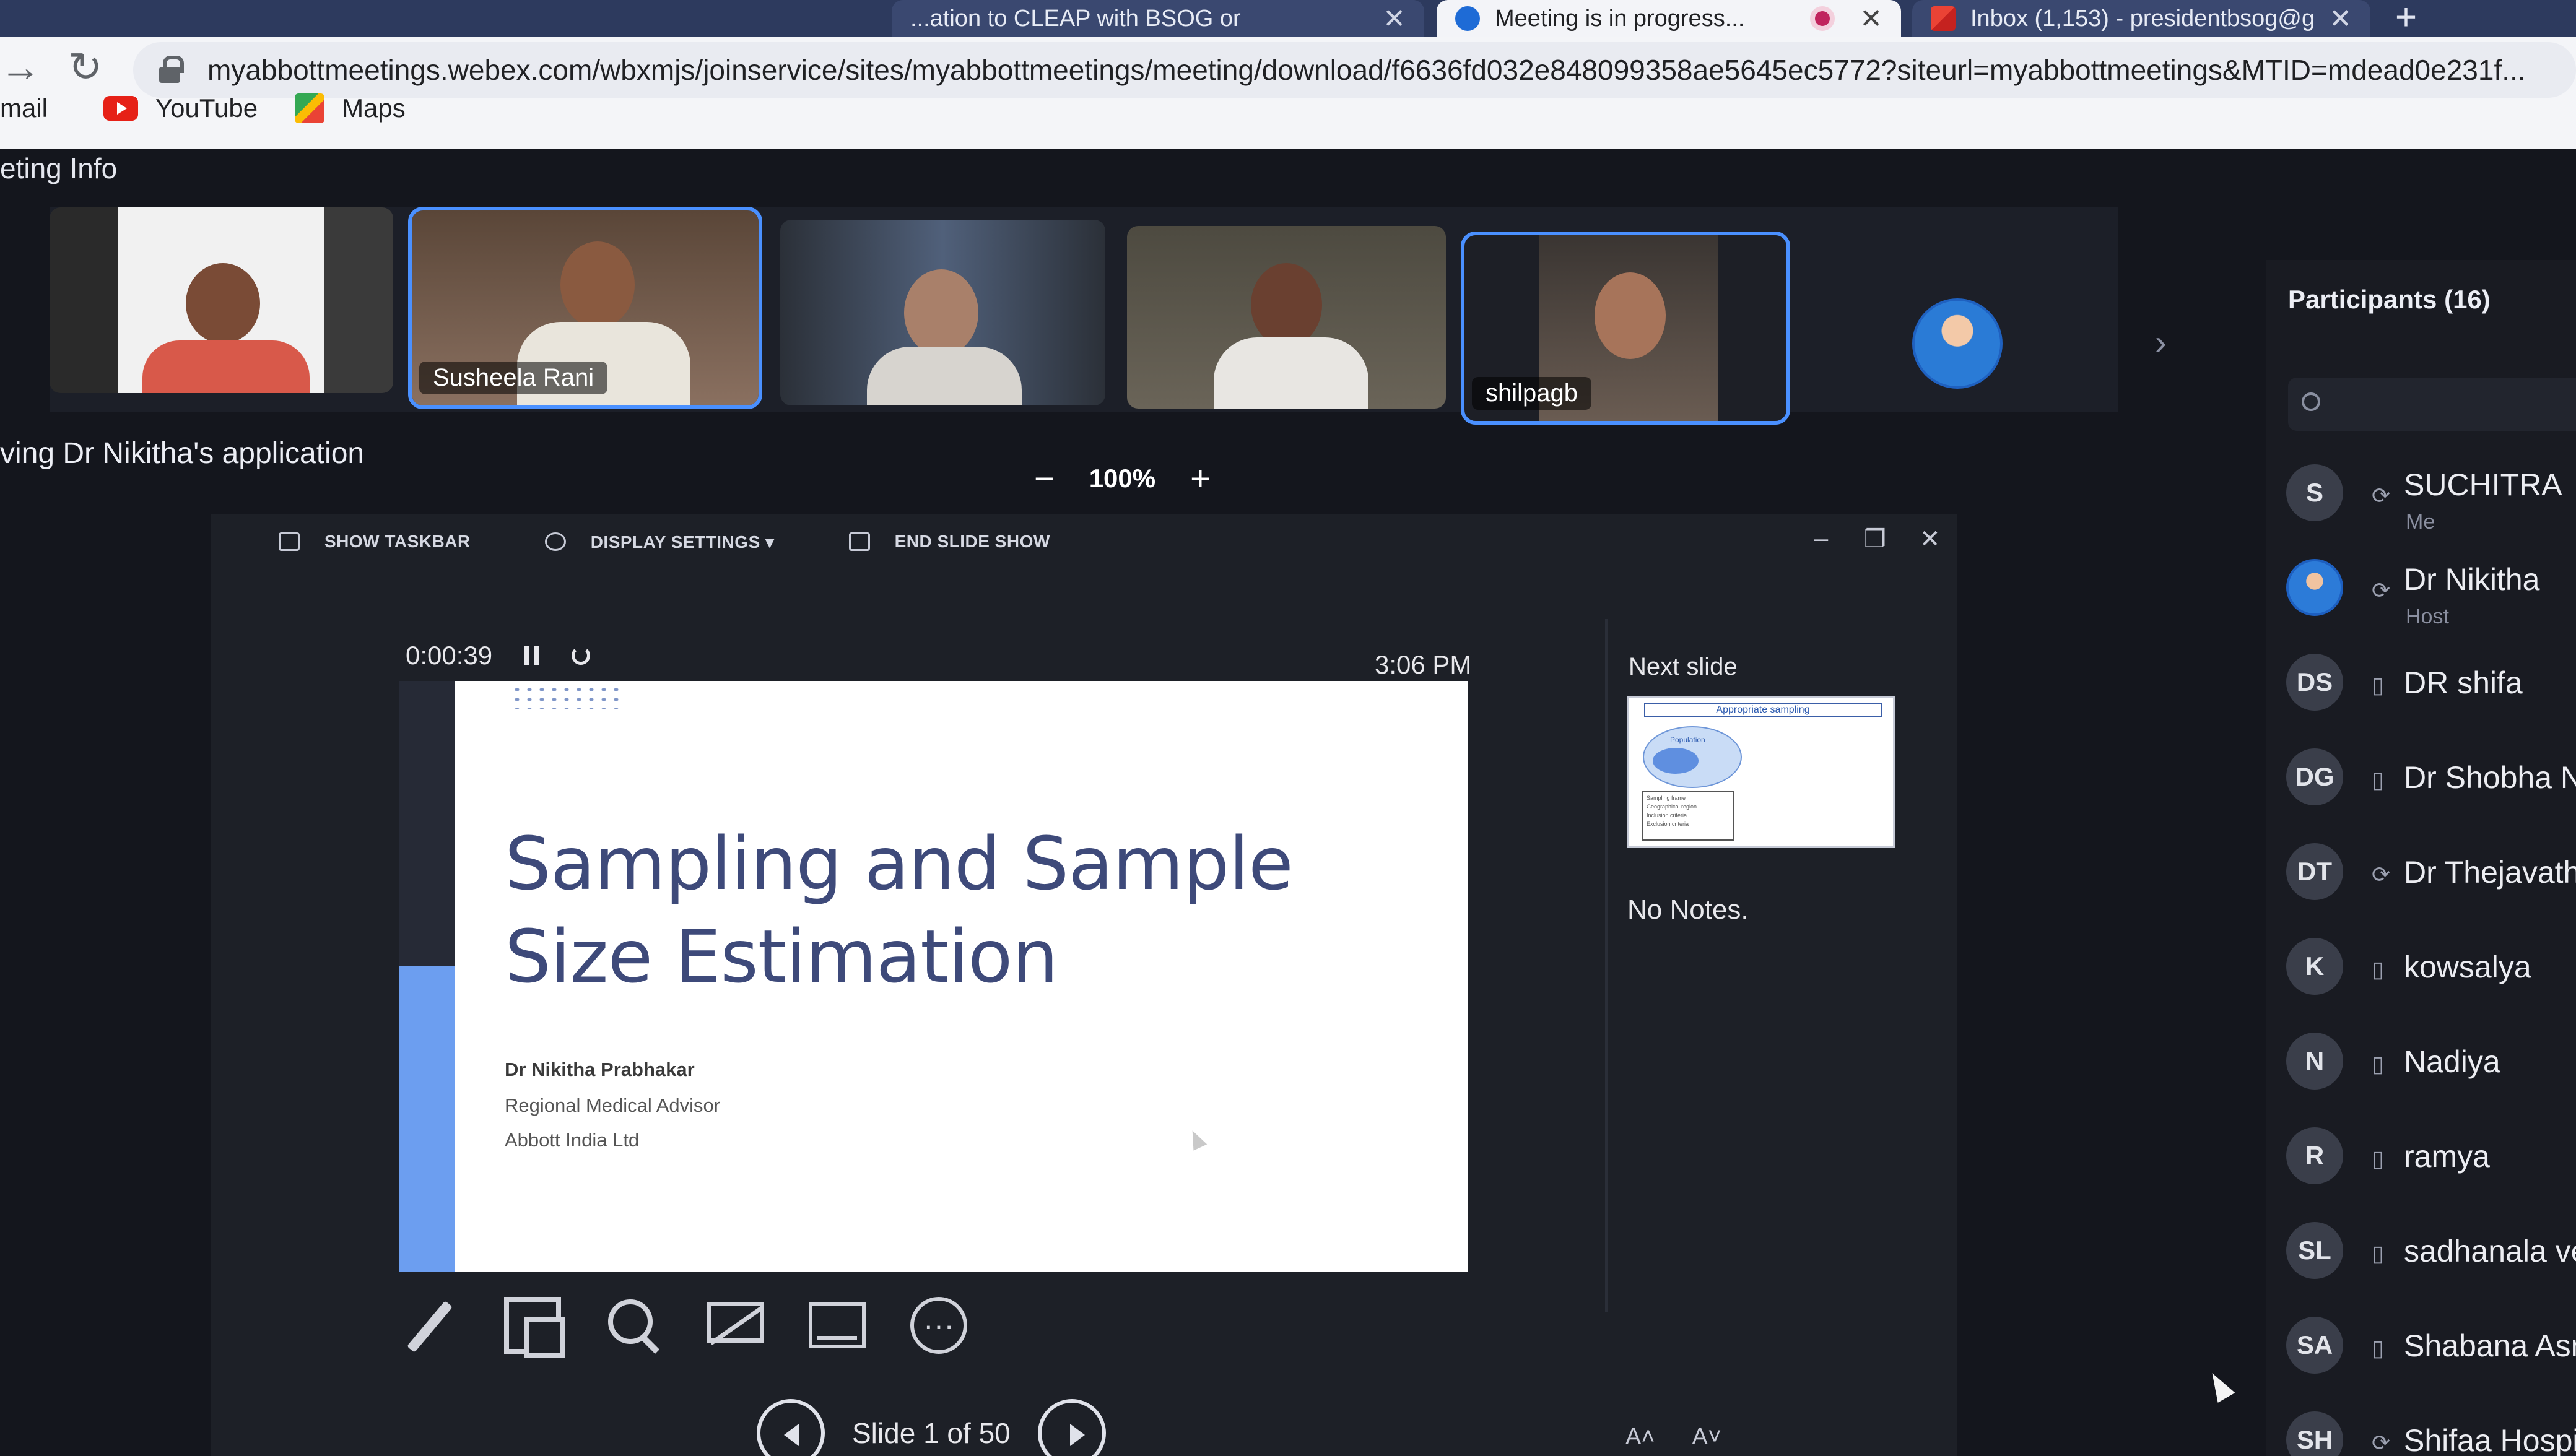 This screenshot has width=2576, height=1456. What do you see at coordinates (1640, 1437) in the screenshot?
I see `increase-font-button: A˄` at bounding box center [1640, 1437].